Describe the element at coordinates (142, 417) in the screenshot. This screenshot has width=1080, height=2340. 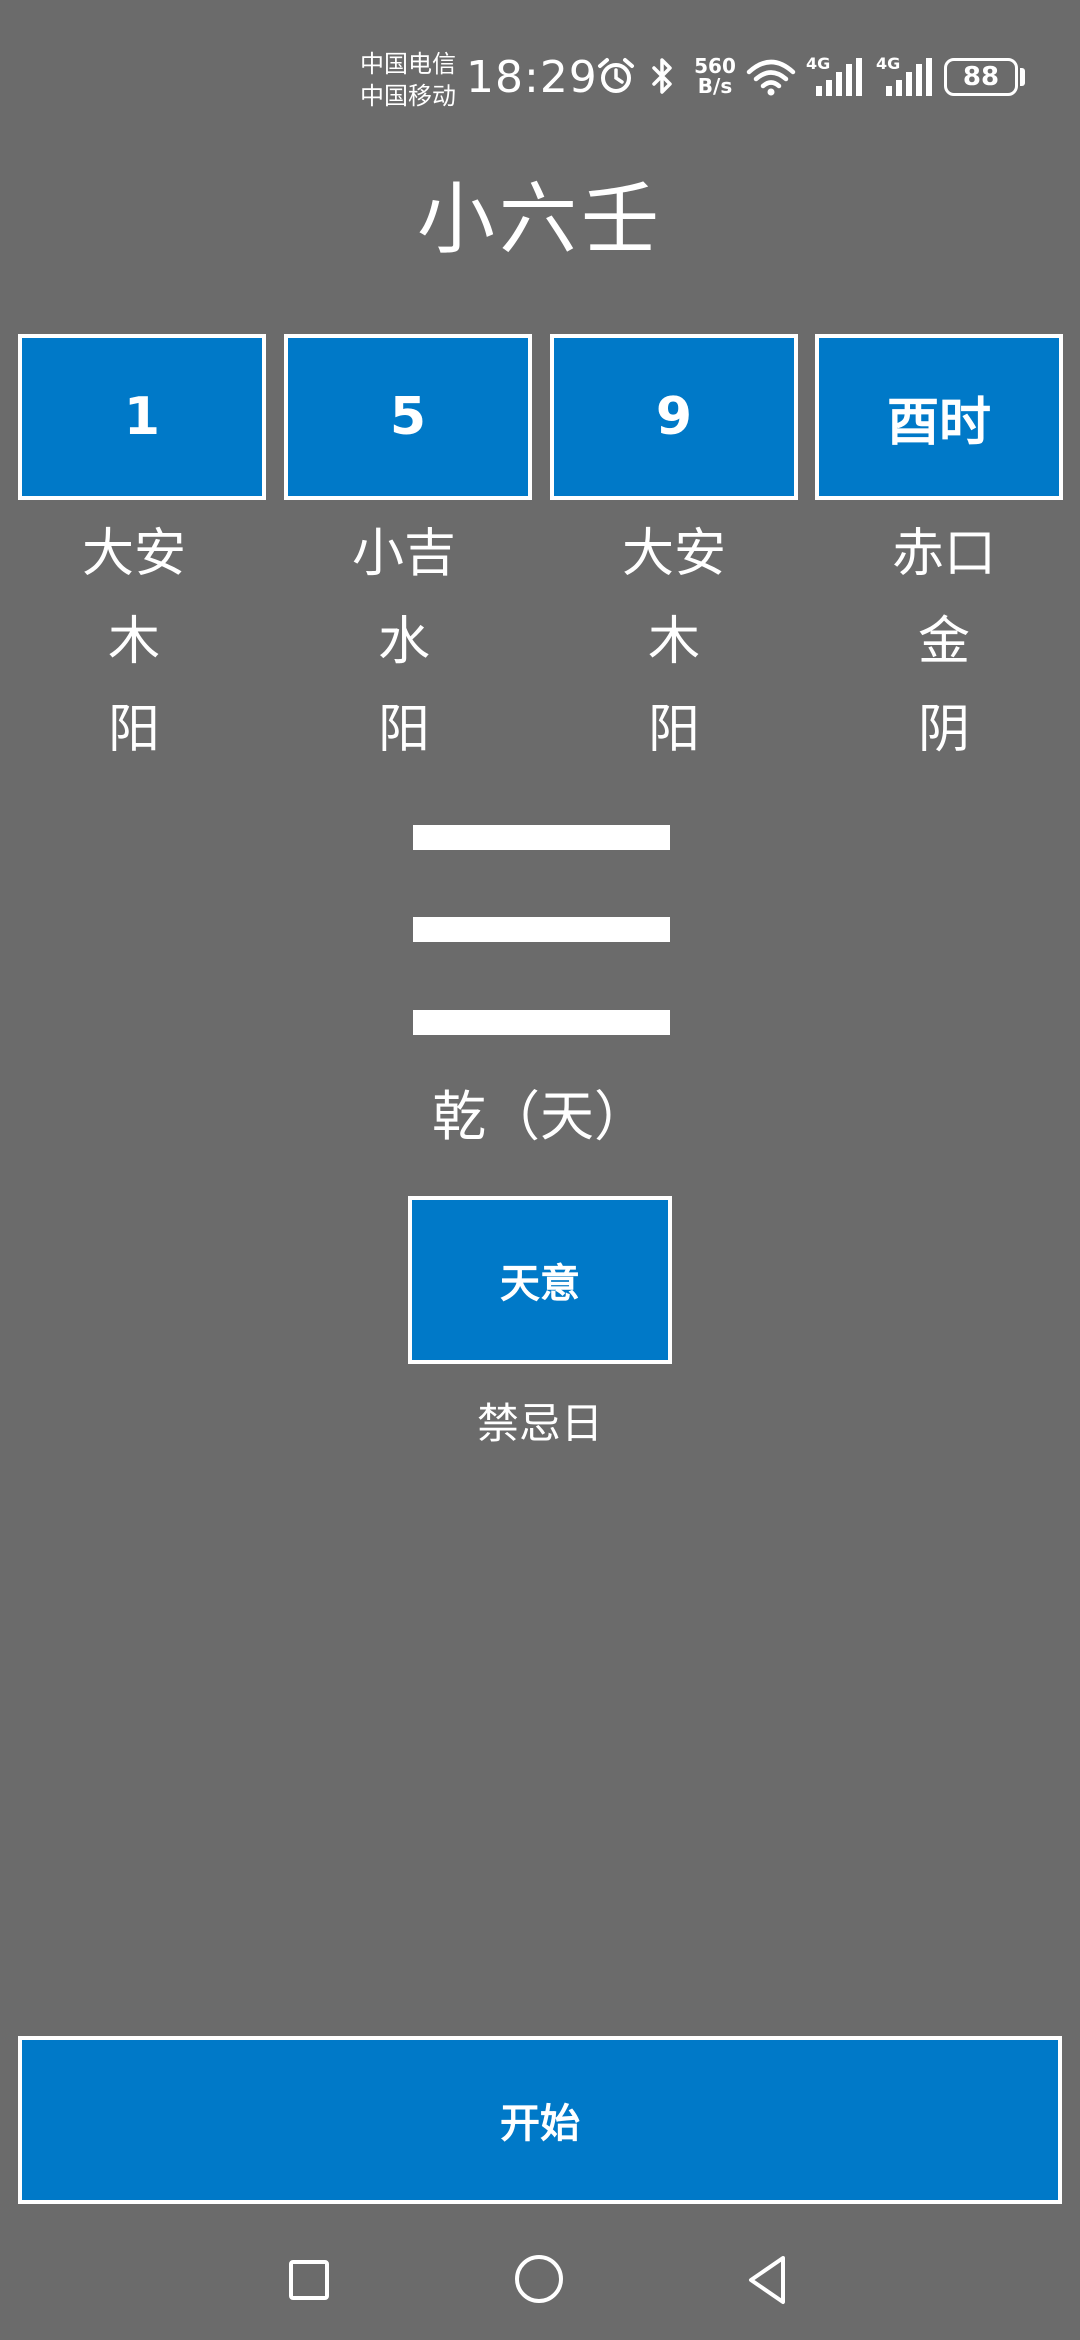
I see `number-box-1: 1` at that location.